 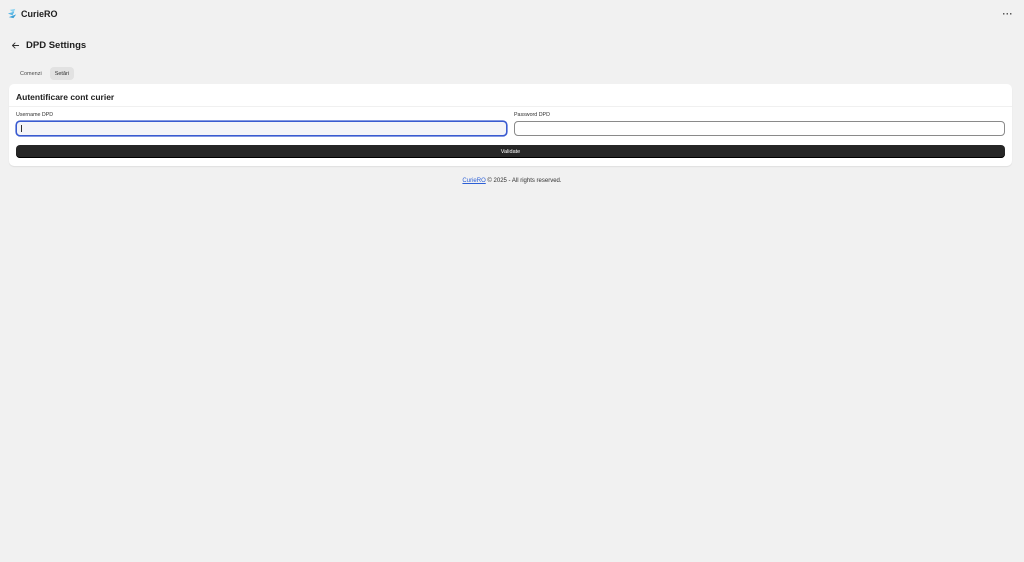 What do you see at coordinates (15, 45) in the screenshot?
I see `back-arrow-icon` at bounding box center [15, 45].